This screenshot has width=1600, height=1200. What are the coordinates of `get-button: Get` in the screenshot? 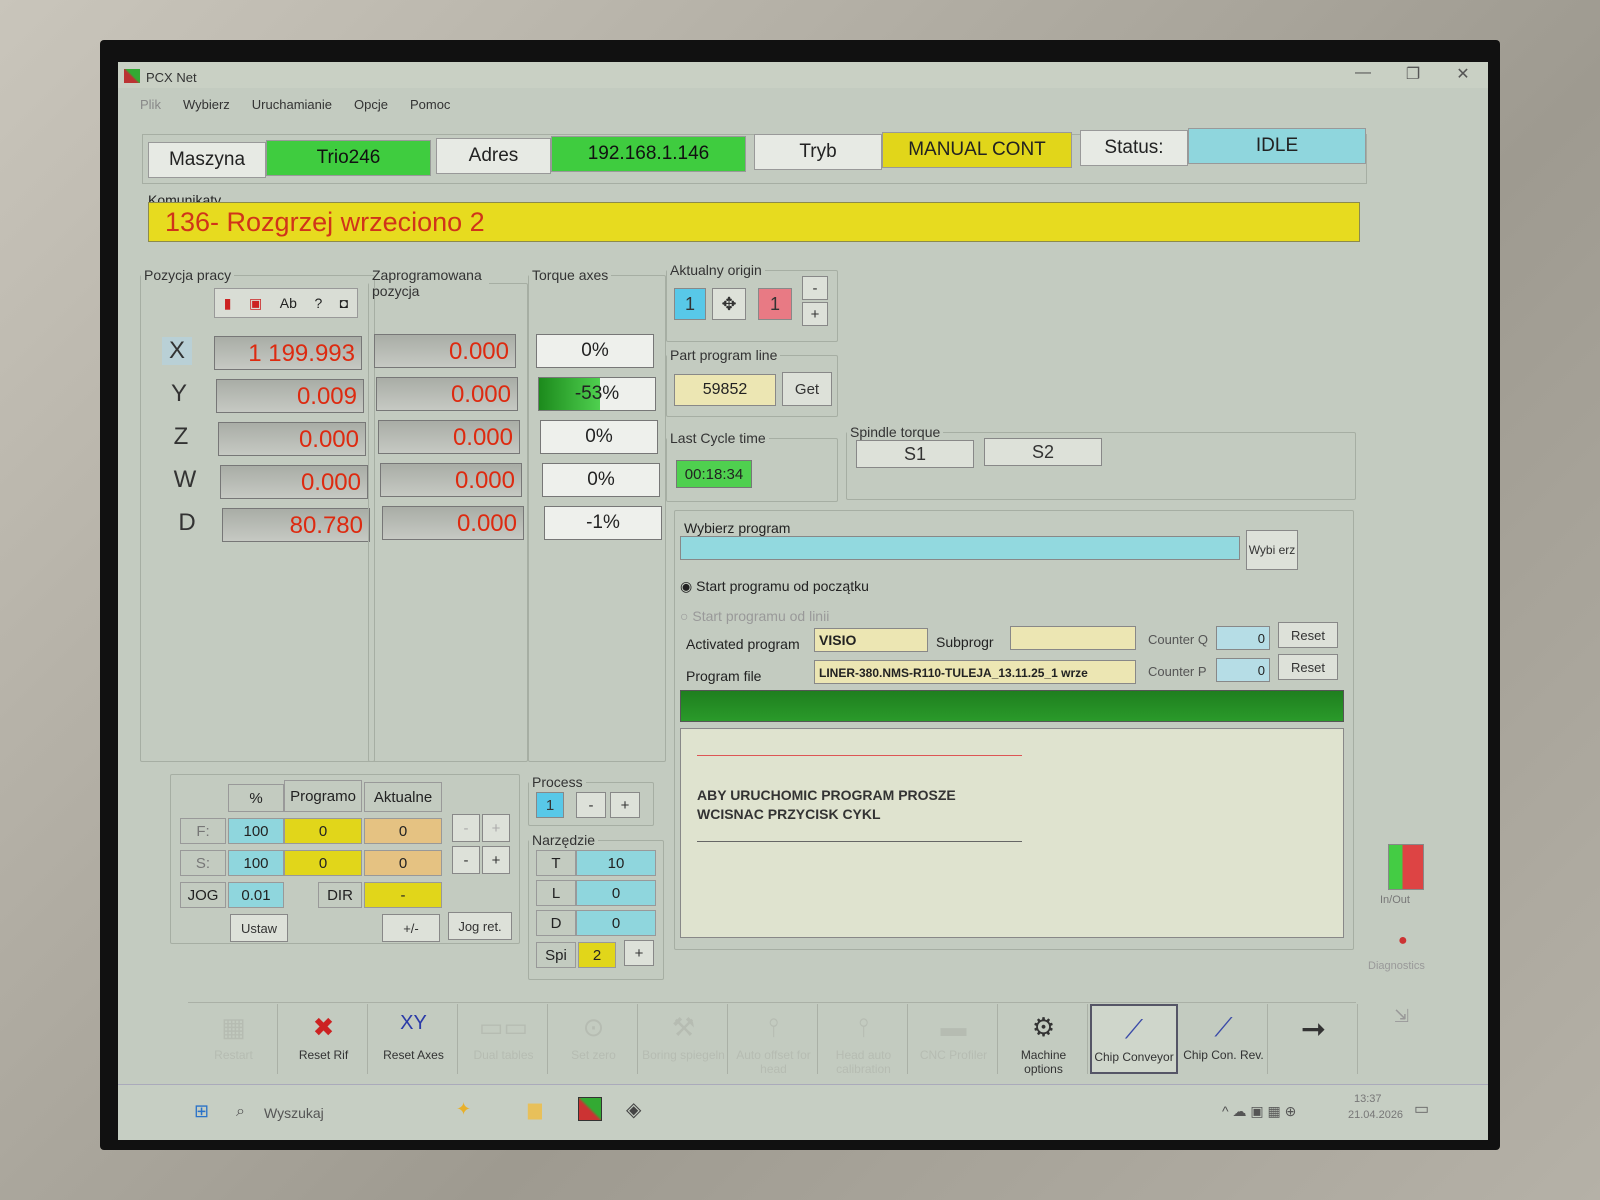 It's located at (807, 389).